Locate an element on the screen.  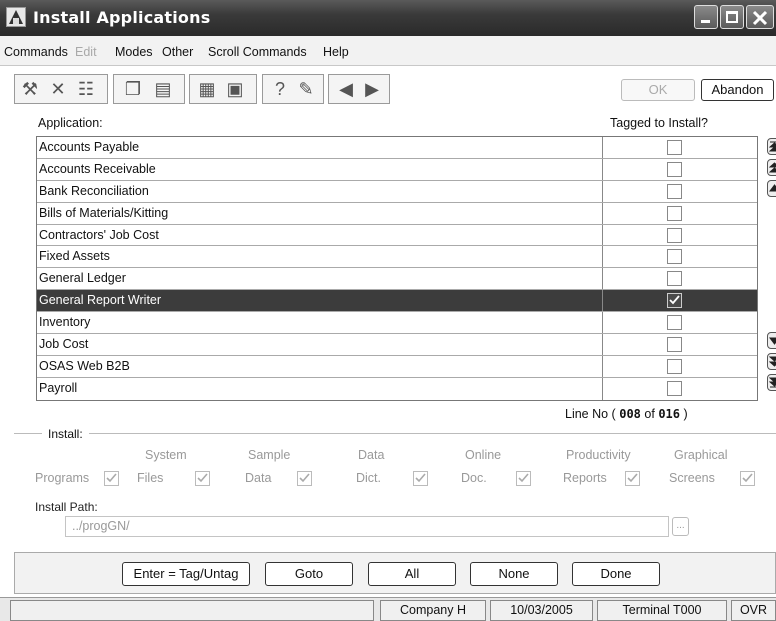
scroll-page-up-button is located at coordinates (771, 167).